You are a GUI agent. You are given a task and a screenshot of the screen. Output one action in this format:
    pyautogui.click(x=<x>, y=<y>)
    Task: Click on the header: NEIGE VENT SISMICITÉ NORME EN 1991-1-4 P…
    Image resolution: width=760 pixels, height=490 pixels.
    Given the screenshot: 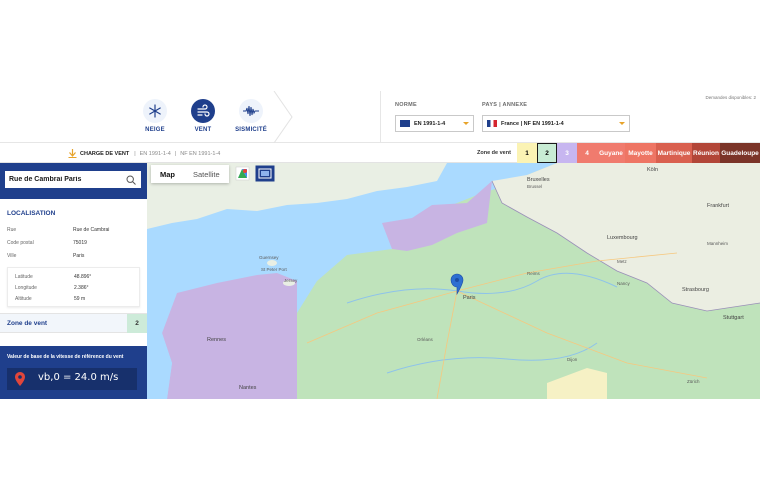 What is the action you would take?
    pyautogui.click(x=380, y=117)
    